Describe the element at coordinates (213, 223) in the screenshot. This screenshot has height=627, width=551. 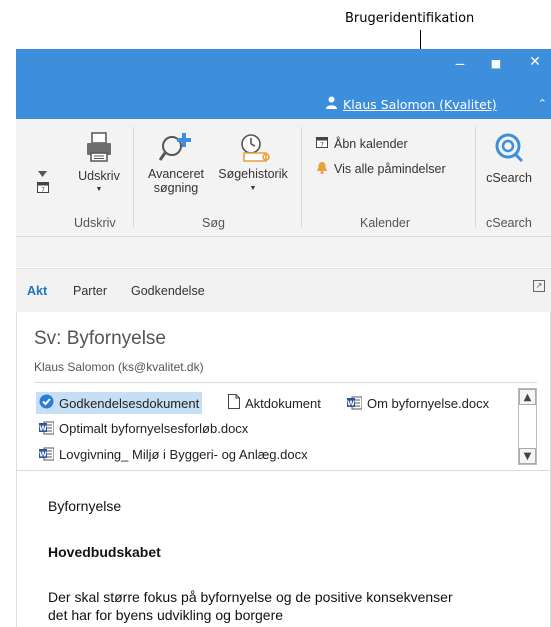
I see `search-group-label: Søg` at that location.